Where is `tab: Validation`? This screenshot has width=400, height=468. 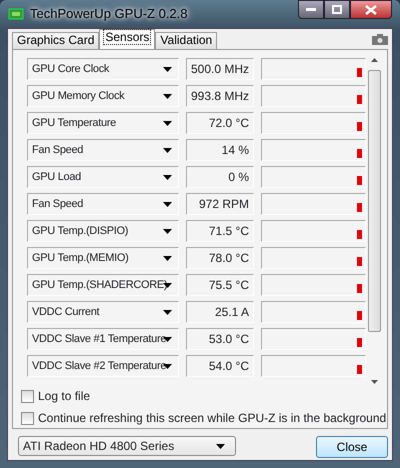 tab: Validation is located at coordinates (186, 40).